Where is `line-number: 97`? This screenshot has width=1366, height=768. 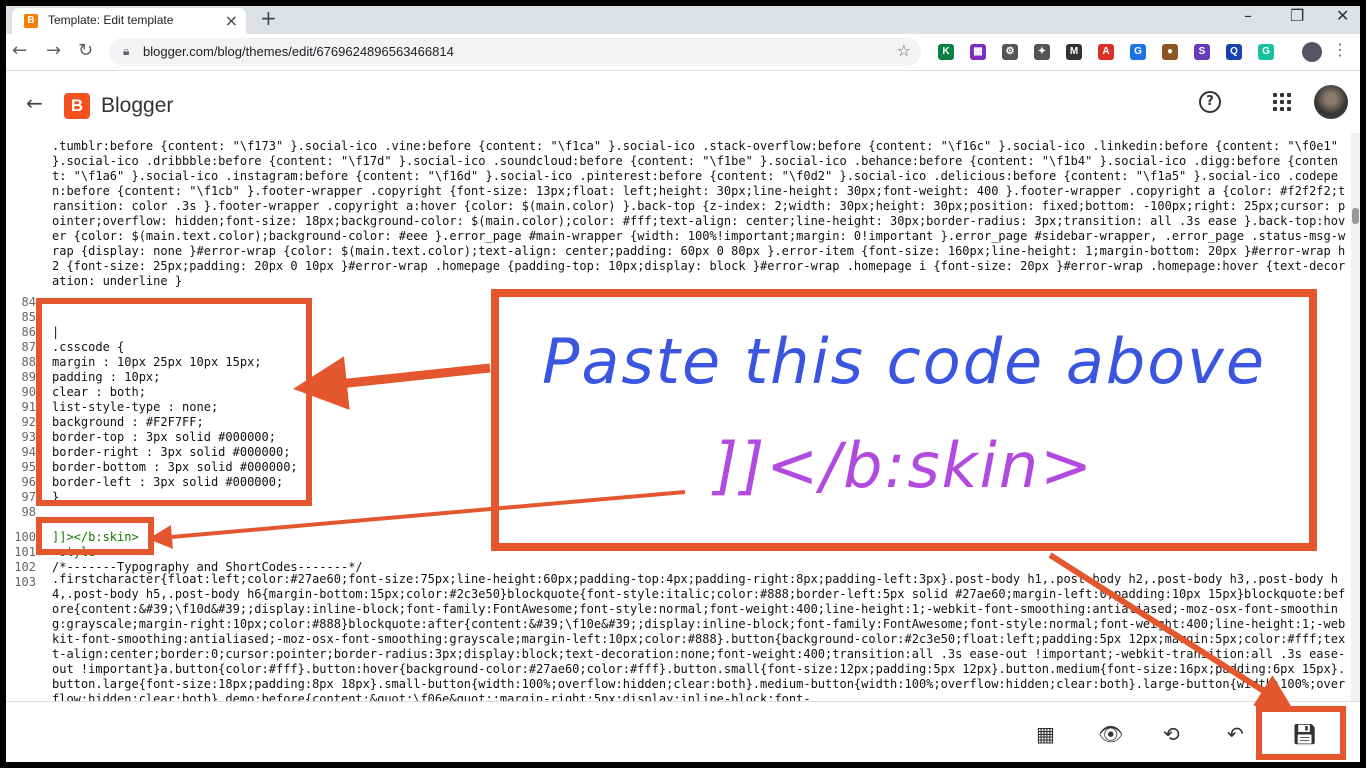
line-number: 97 is located at coordinates (28, 497).